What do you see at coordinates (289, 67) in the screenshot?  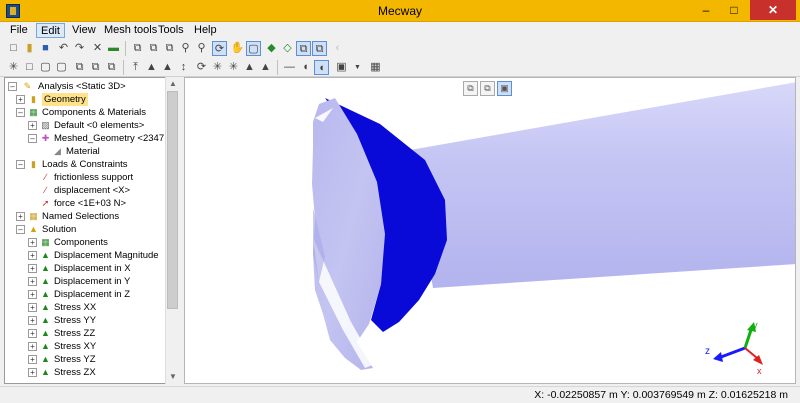 I see `line-icon: —` at bounding box center [289, 67].